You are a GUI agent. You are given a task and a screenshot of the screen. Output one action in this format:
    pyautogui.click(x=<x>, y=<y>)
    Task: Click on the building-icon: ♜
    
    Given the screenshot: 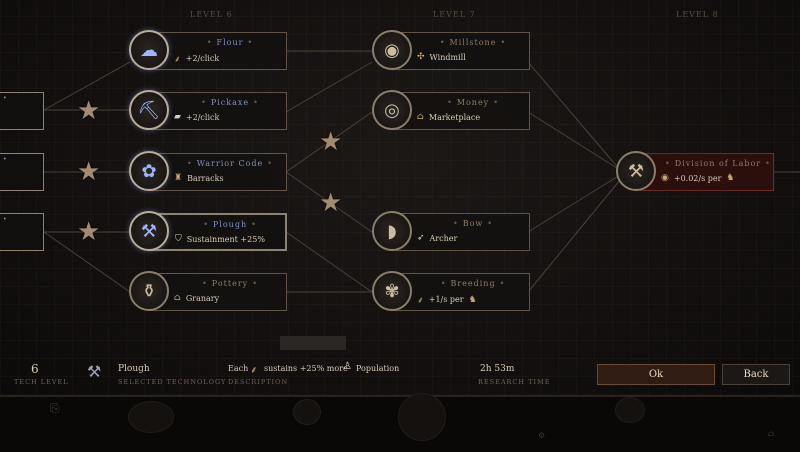 What is the action you would take?
    pyautogui.click(x=178, y=178)
    